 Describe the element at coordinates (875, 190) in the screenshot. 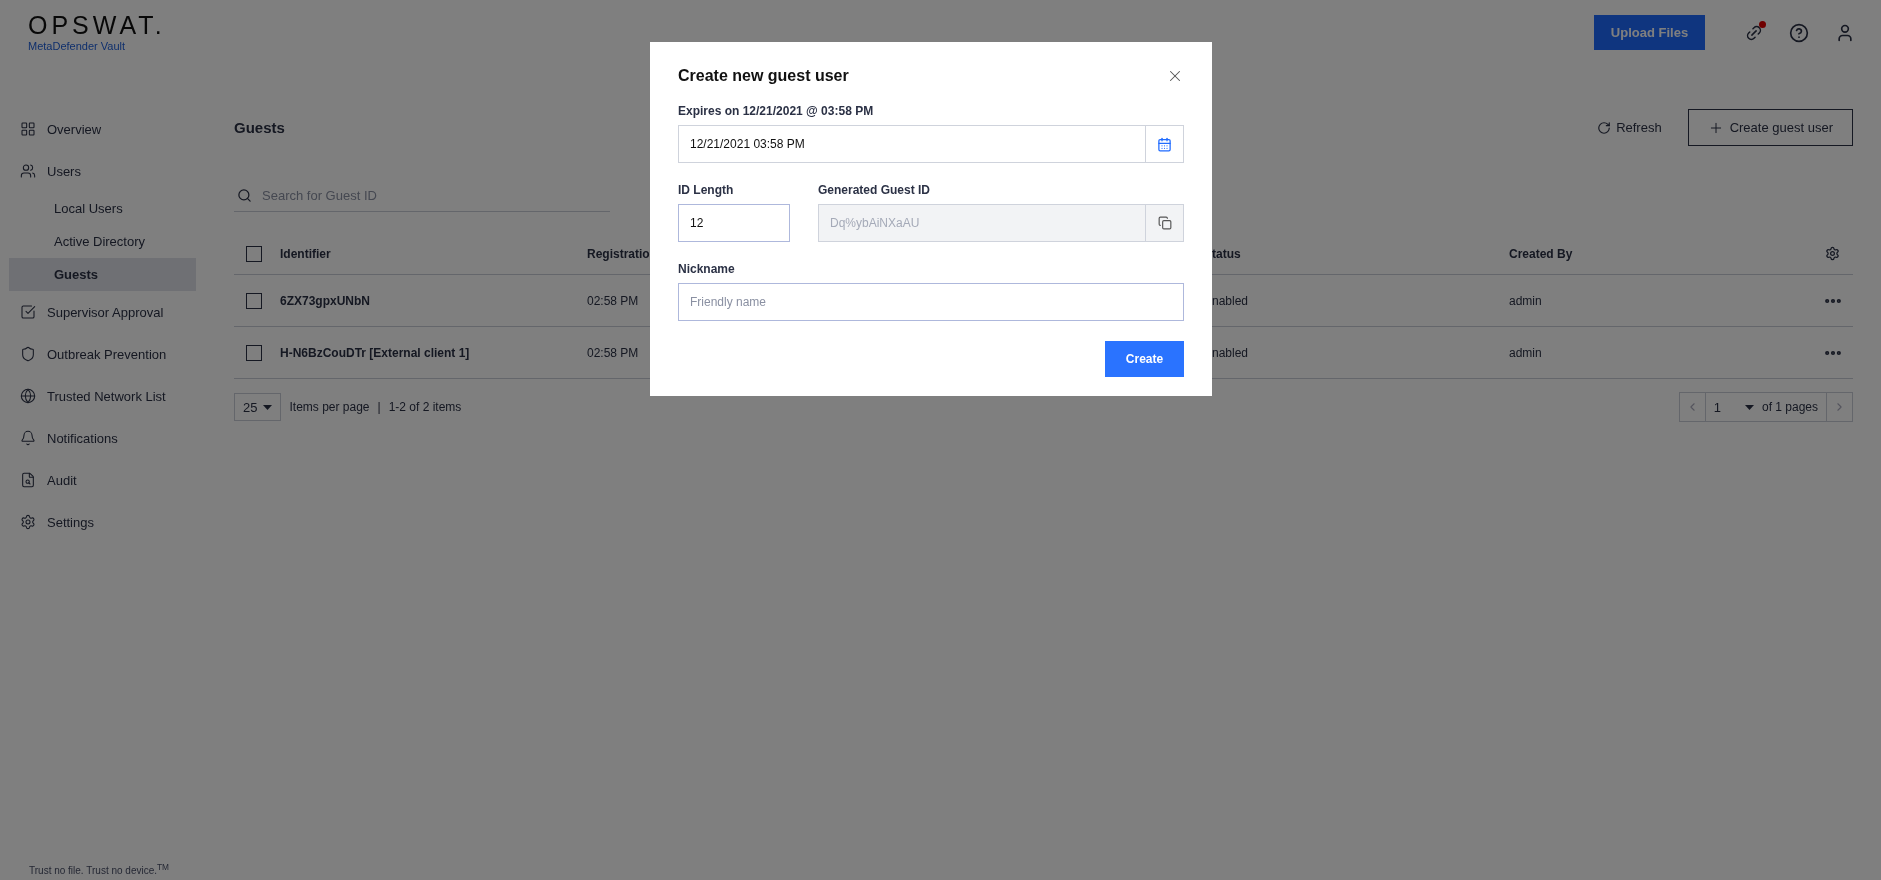

I see `field-label: Generated Guest ID` at that location.